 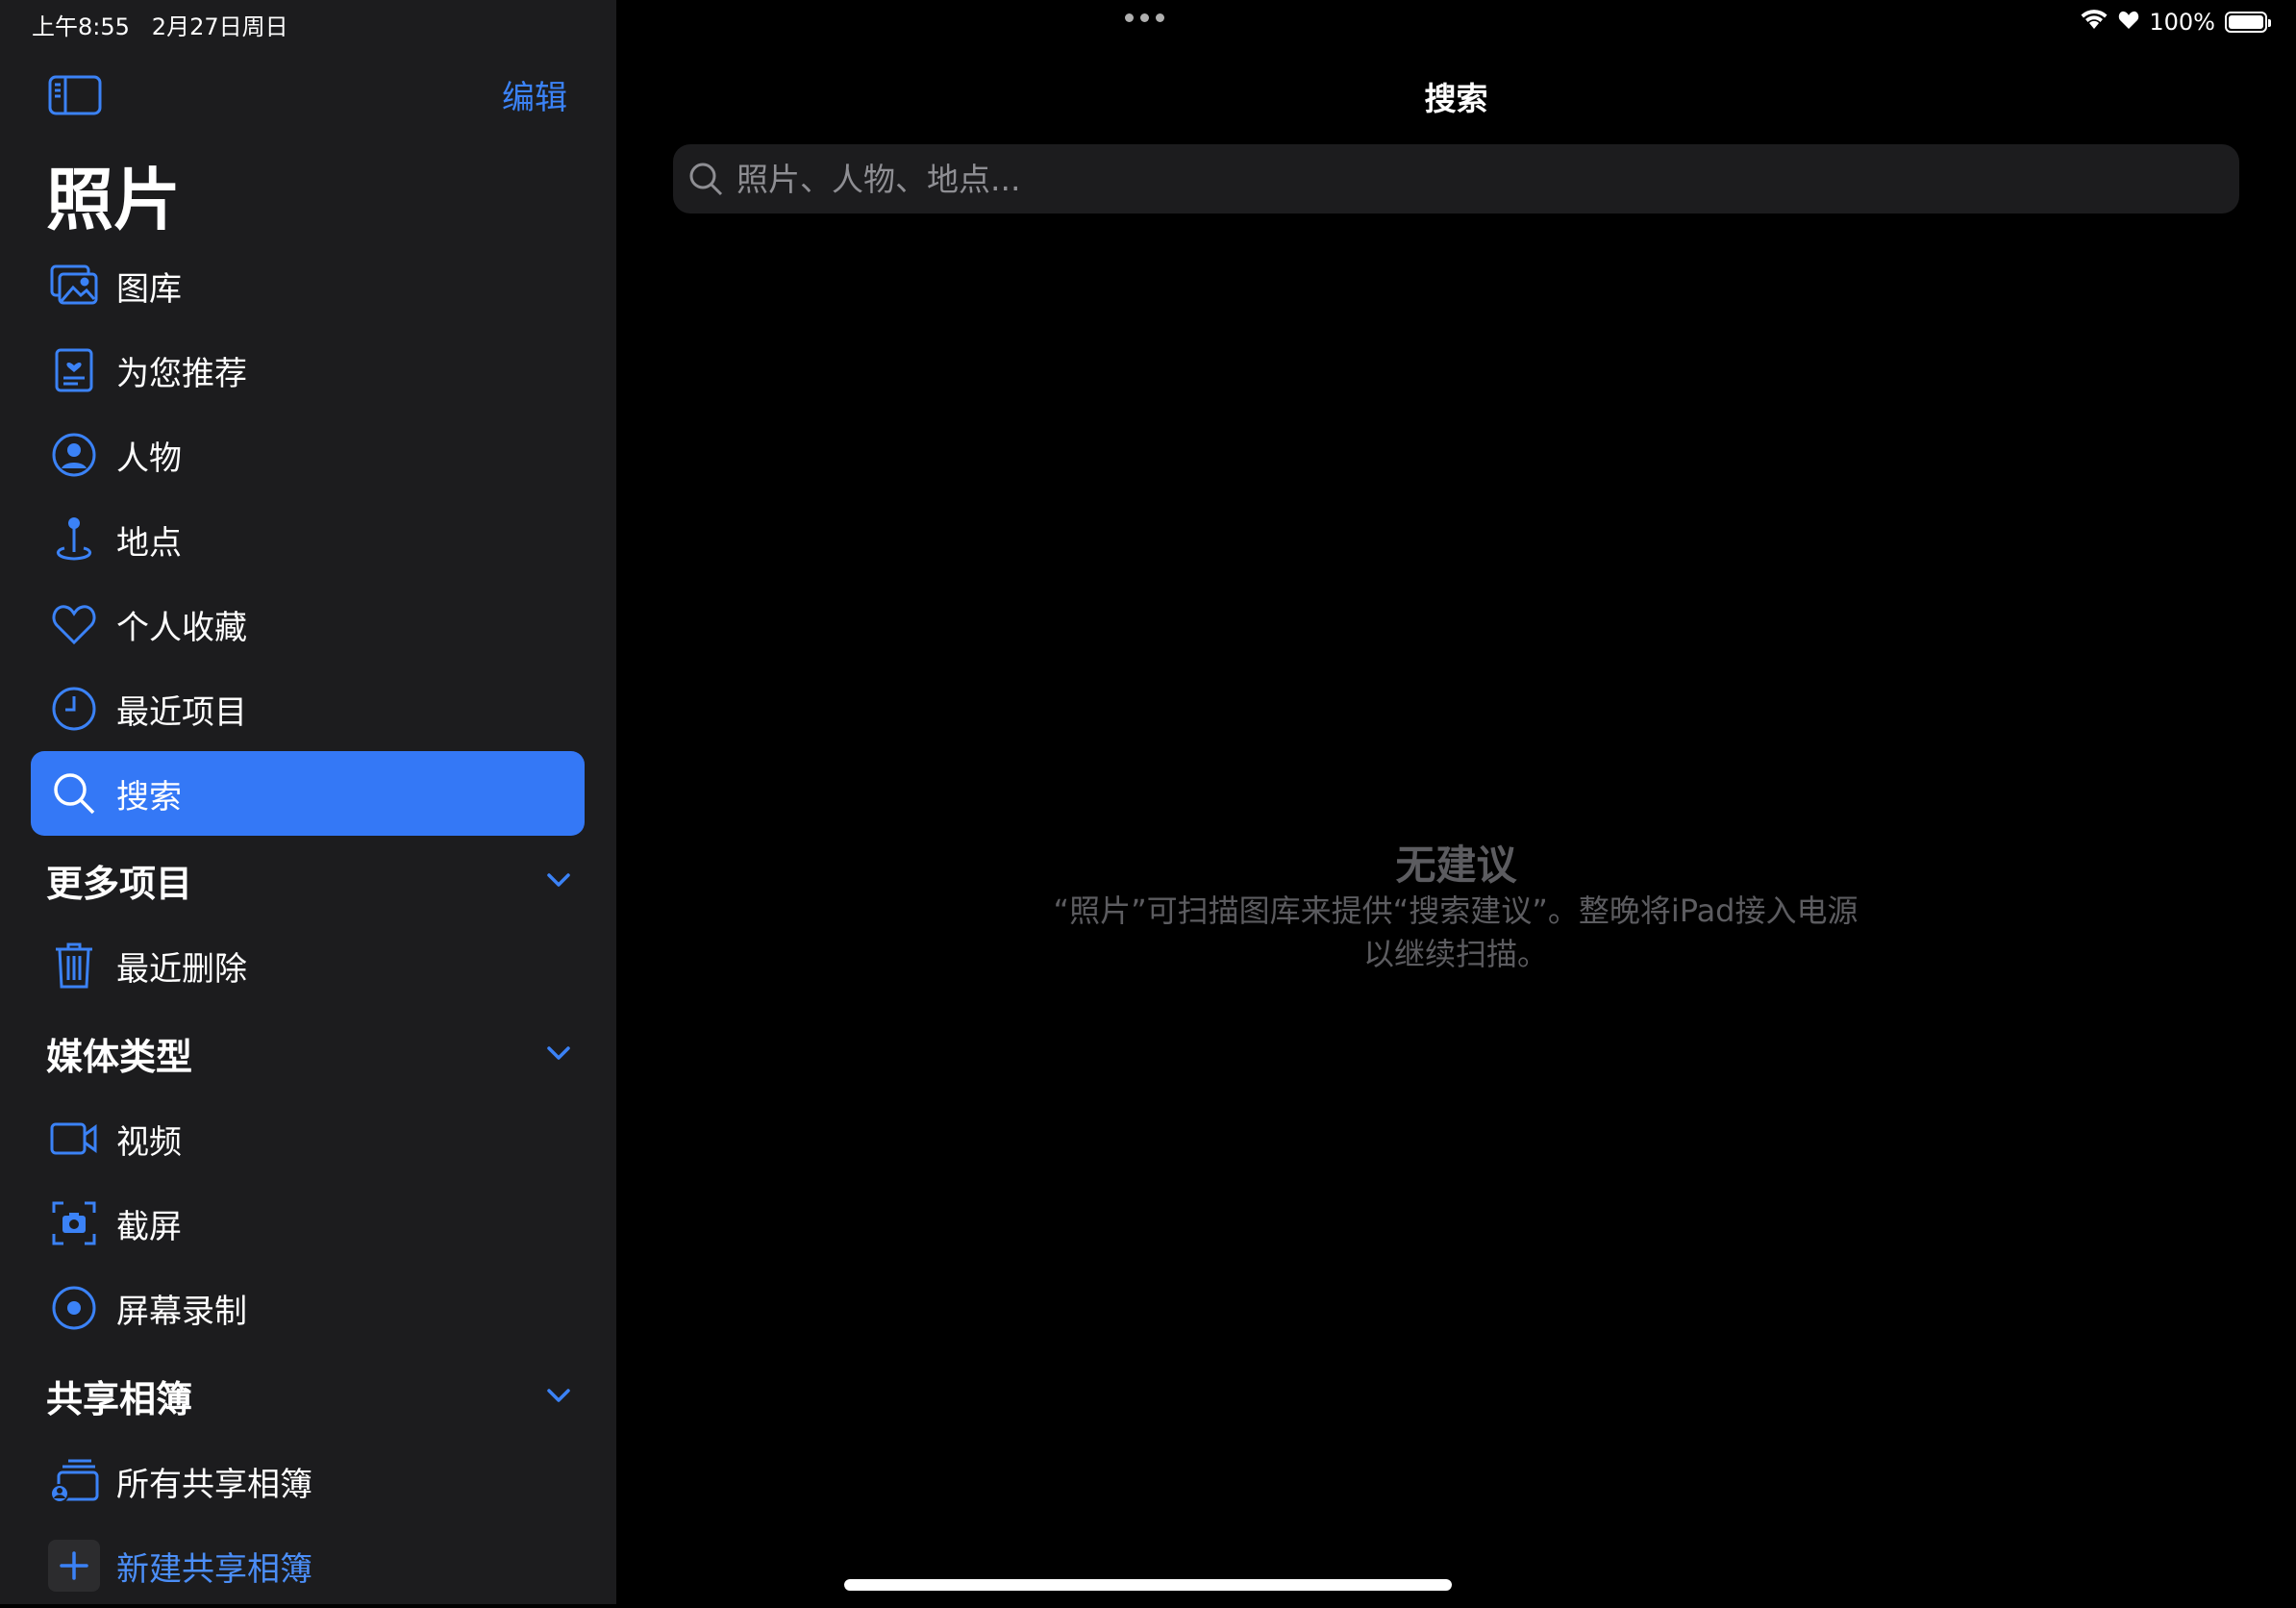 I want to click on sidebar-item-label: 截屏, so click(x=149, y=1226).